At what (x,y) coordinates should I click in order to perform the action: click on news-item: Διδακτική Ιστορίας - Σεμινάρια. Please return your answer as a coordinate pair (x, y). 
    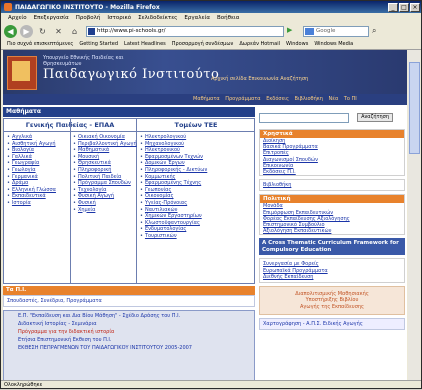
    Looking at the image, I should click on (129, 324).